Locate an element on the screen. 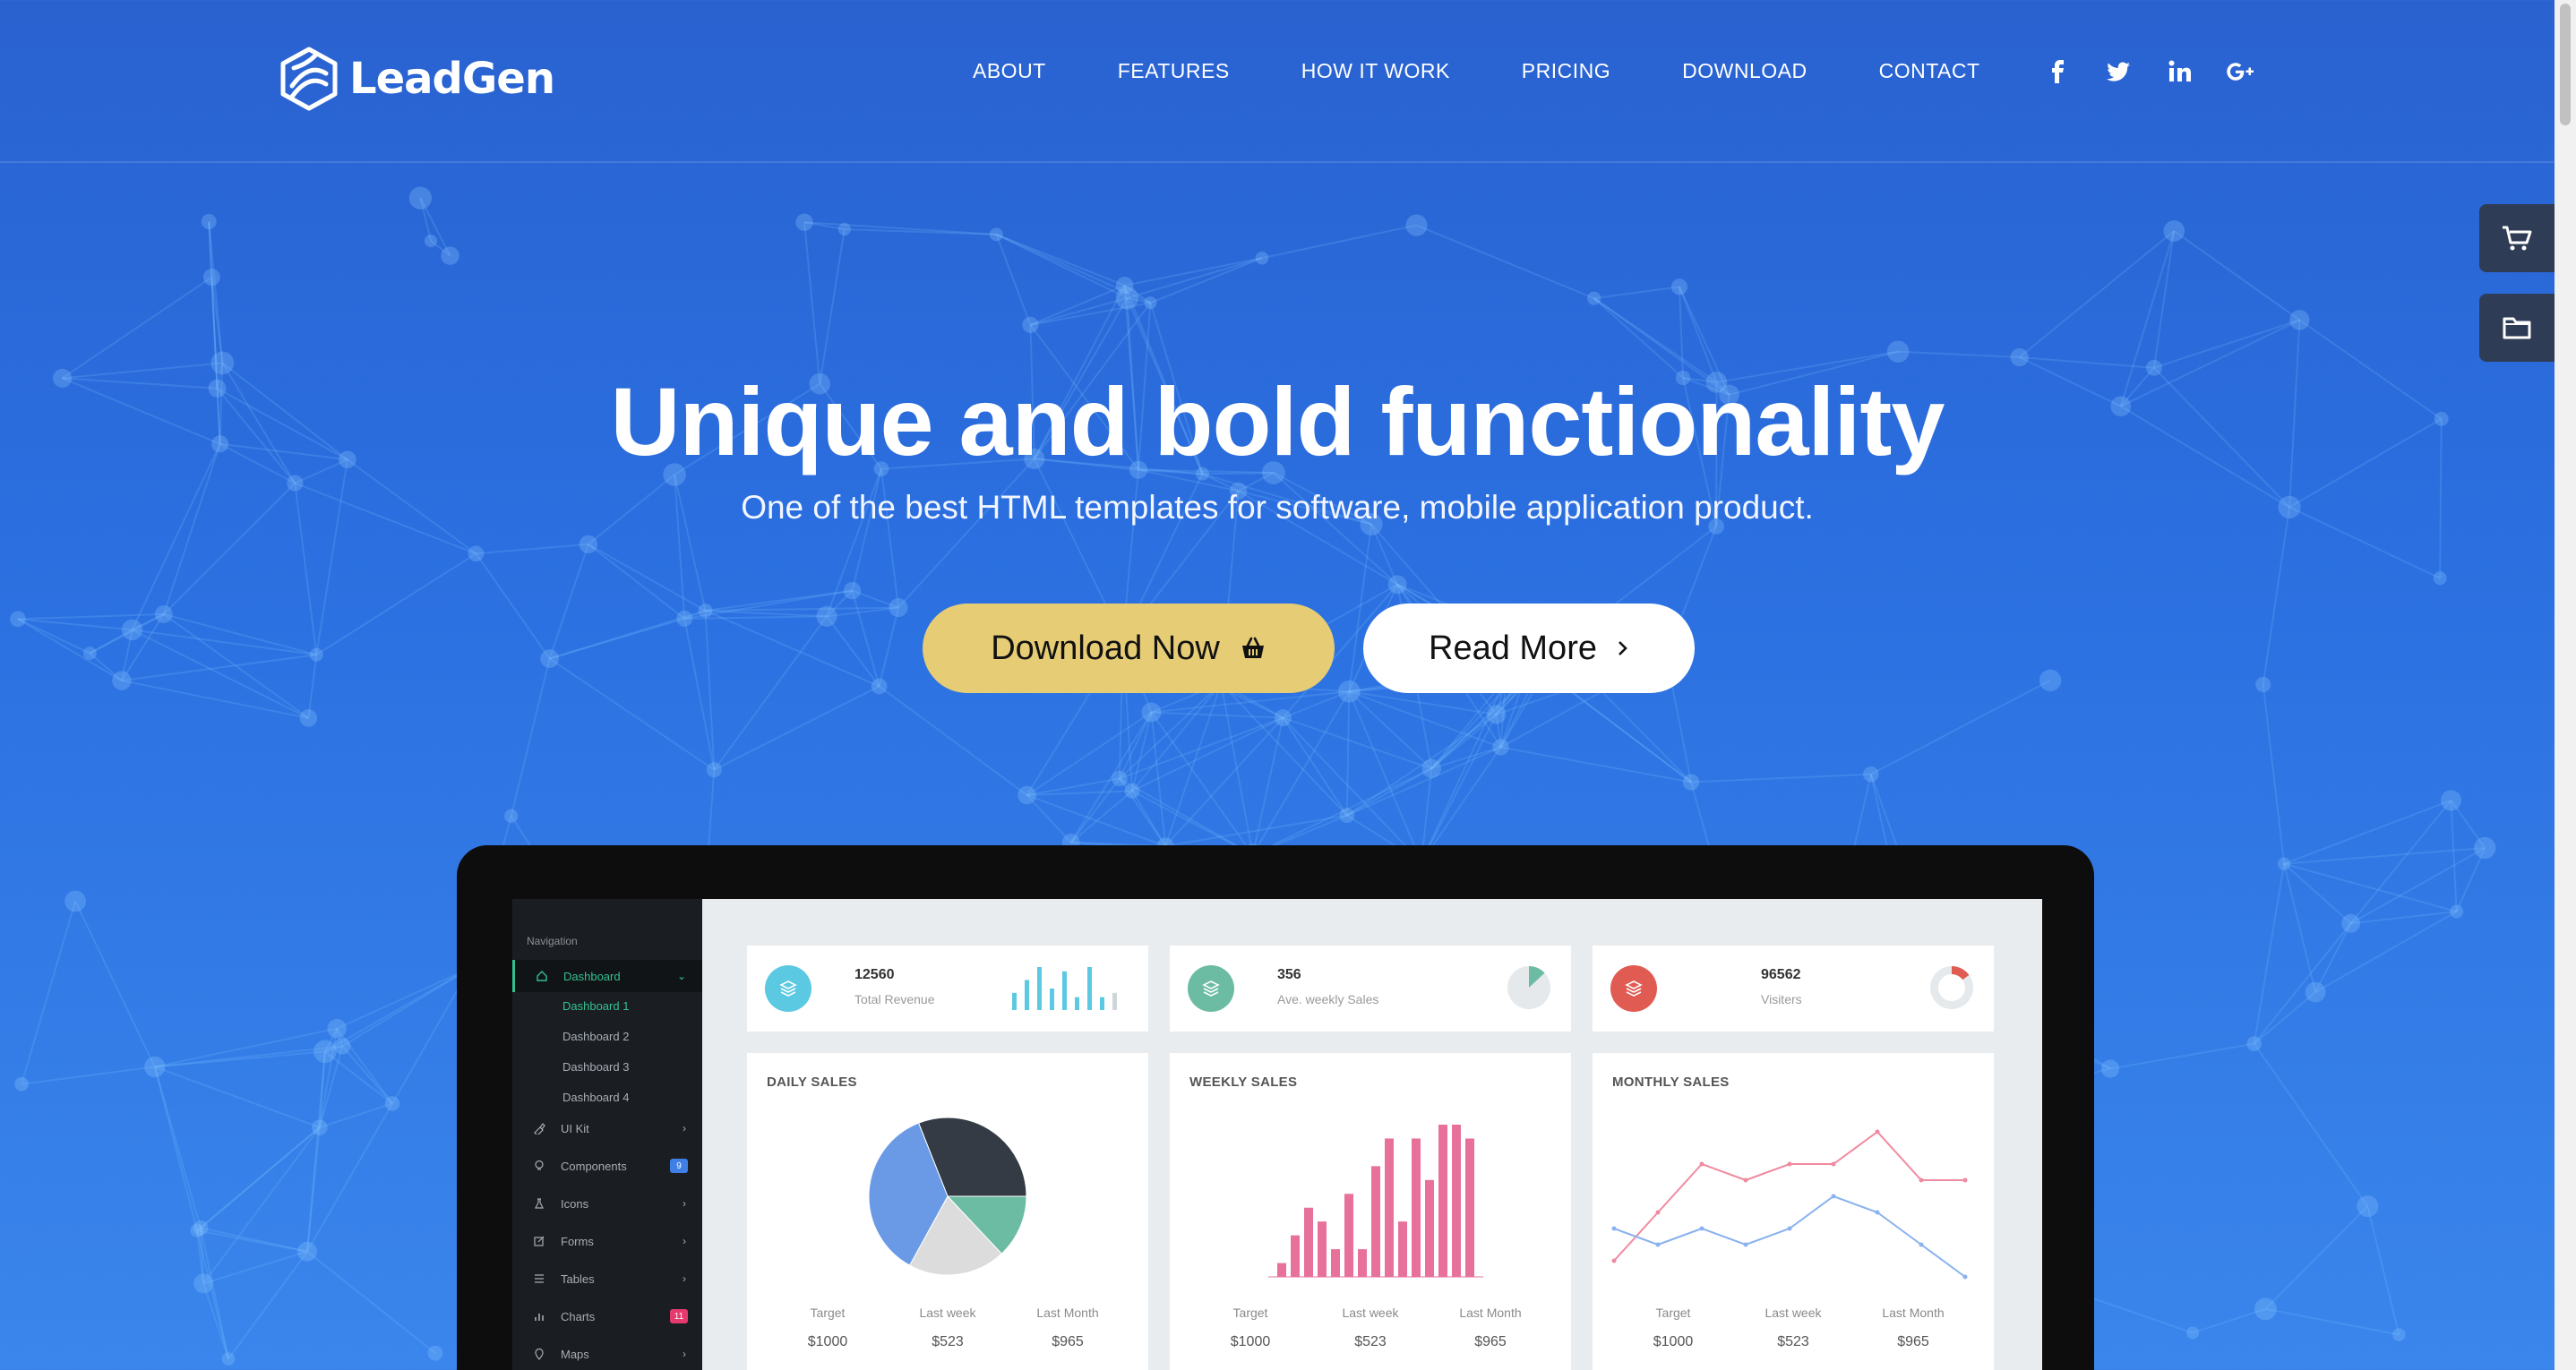  sidebar-item-charts: Charts 11 is located at coordinates (607, 1316).